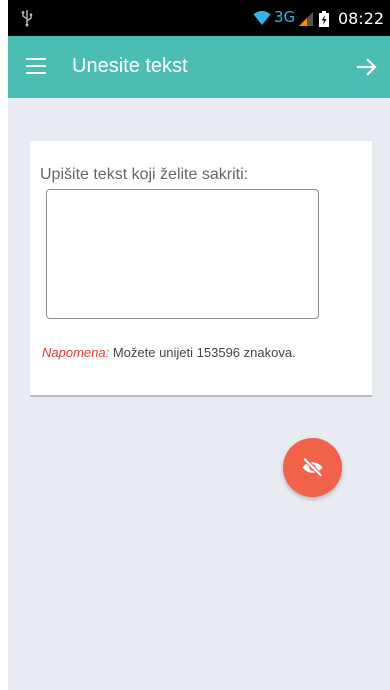  I want to click on eye-off-icon, so click(312, 467).